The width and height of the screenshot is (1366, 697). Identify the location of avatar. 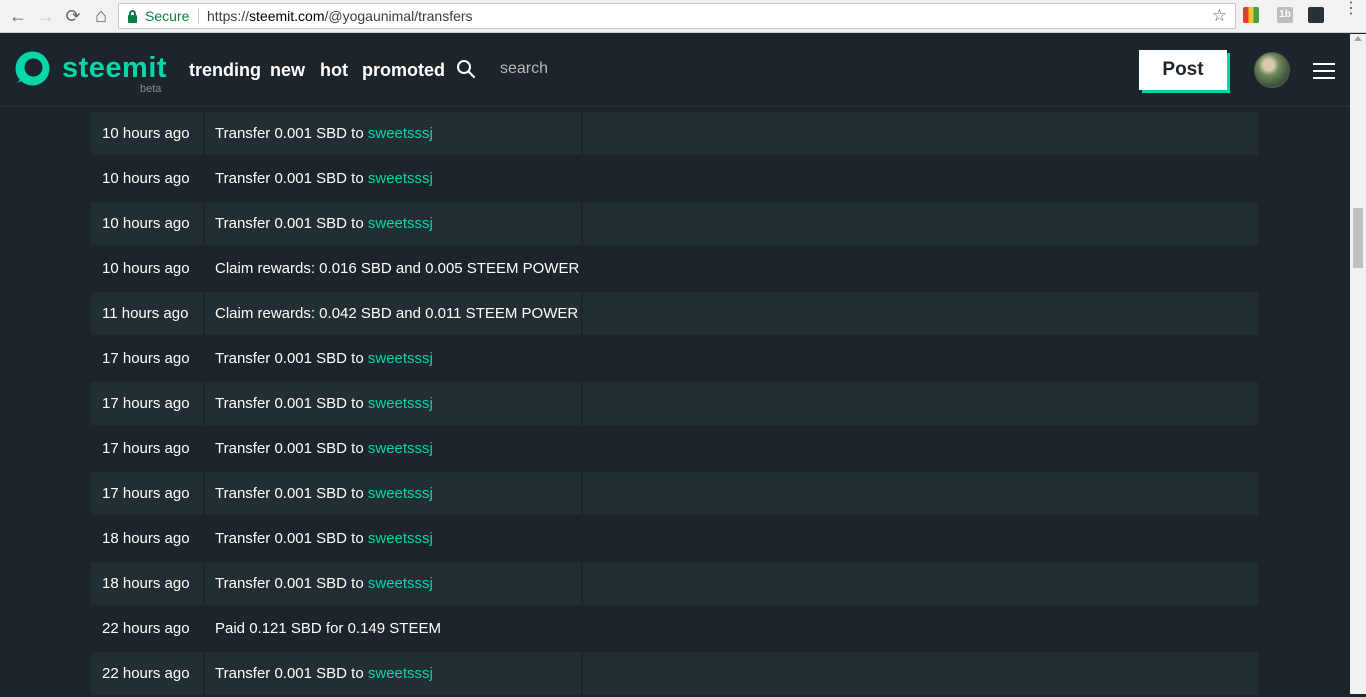
(1272, 70).